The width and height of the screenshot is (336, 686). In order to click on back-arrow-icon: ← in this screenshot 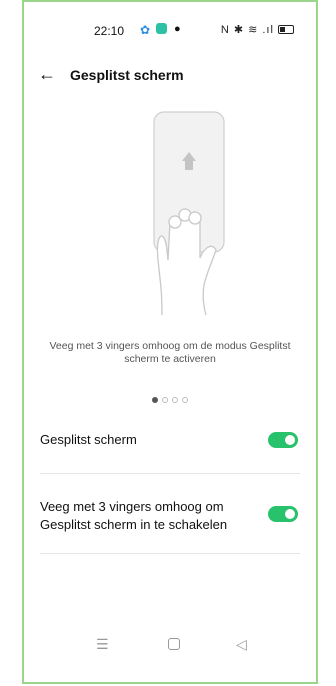, I will do `click(47, 74)`.